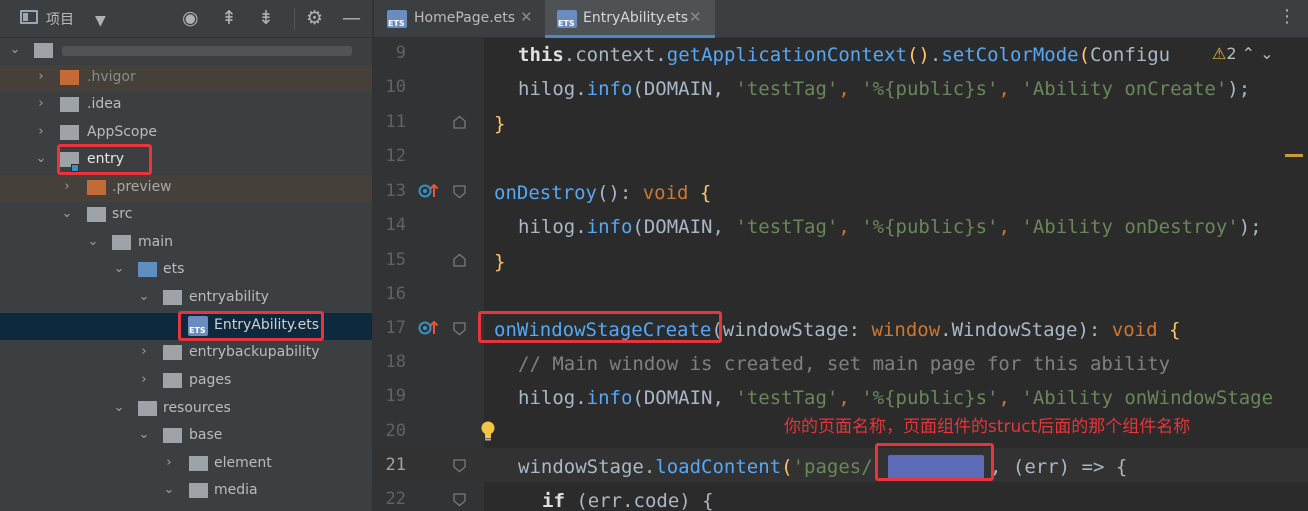 The width and height of the screenshot is (1308, 511). What do you see at coordinates (186, 78) in the screenshot?
I see `tree-item-hvigor: › .hvigor` at bounding box center [186, 78].